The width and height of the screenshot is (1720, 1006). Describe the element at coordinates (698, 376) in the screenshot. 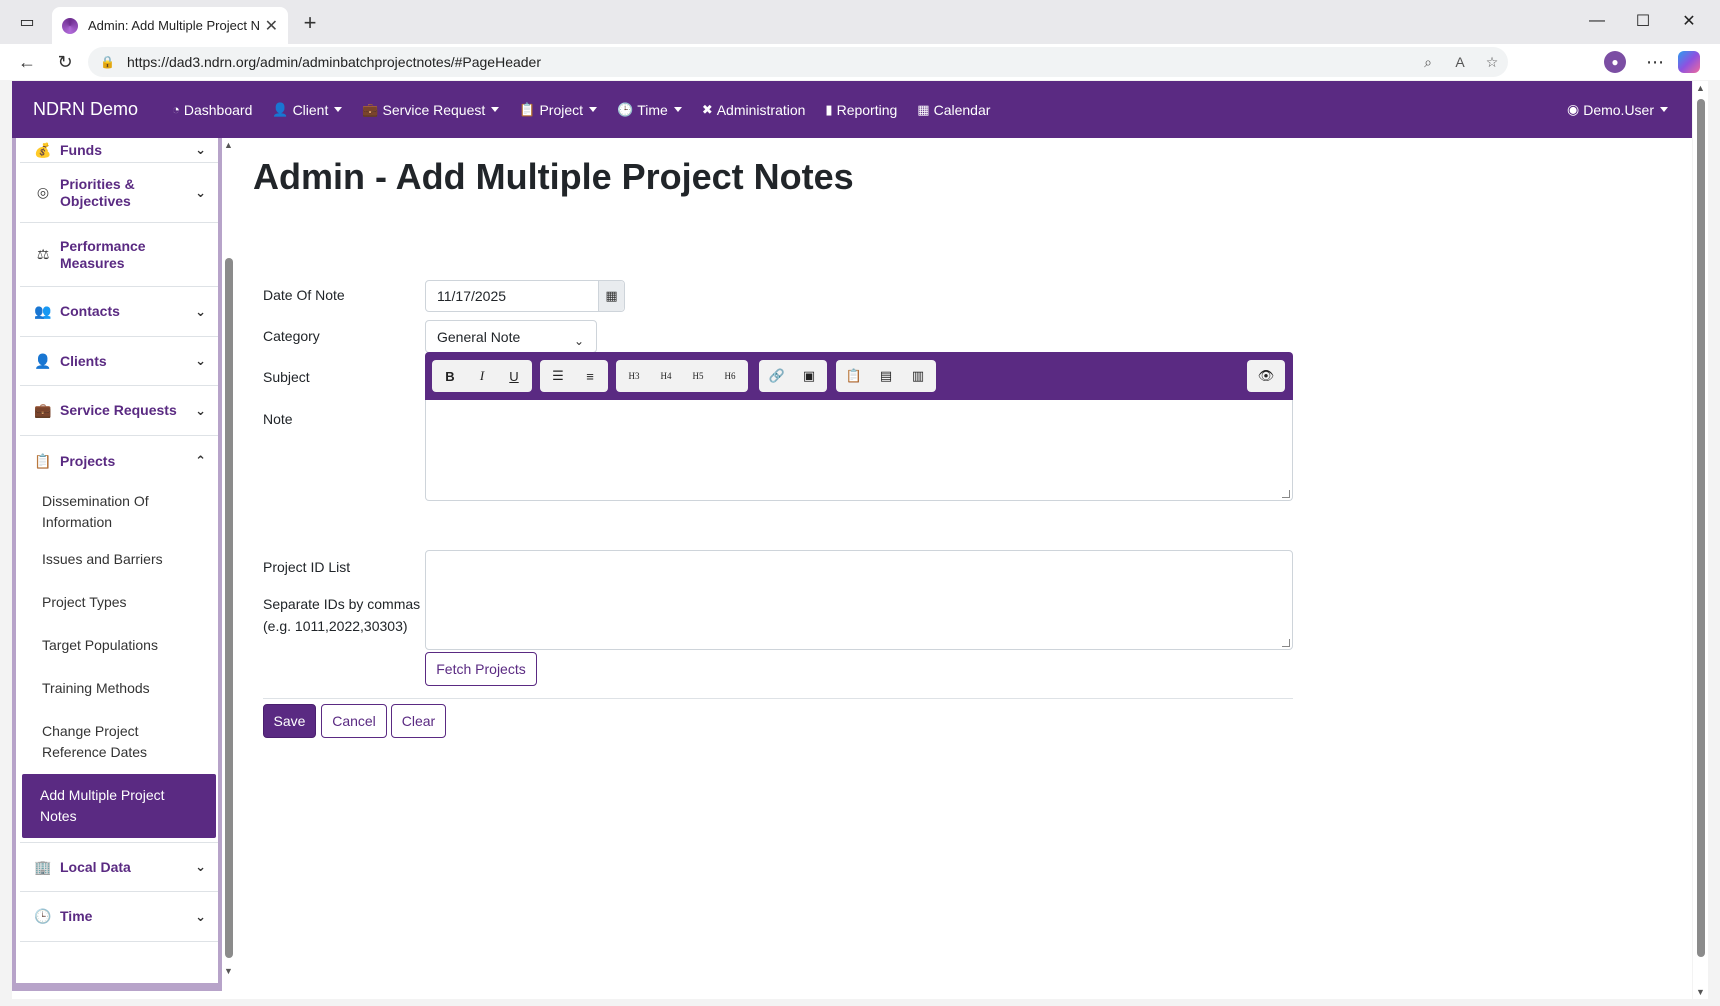

I see `heading-5-icon: H5` at that location.